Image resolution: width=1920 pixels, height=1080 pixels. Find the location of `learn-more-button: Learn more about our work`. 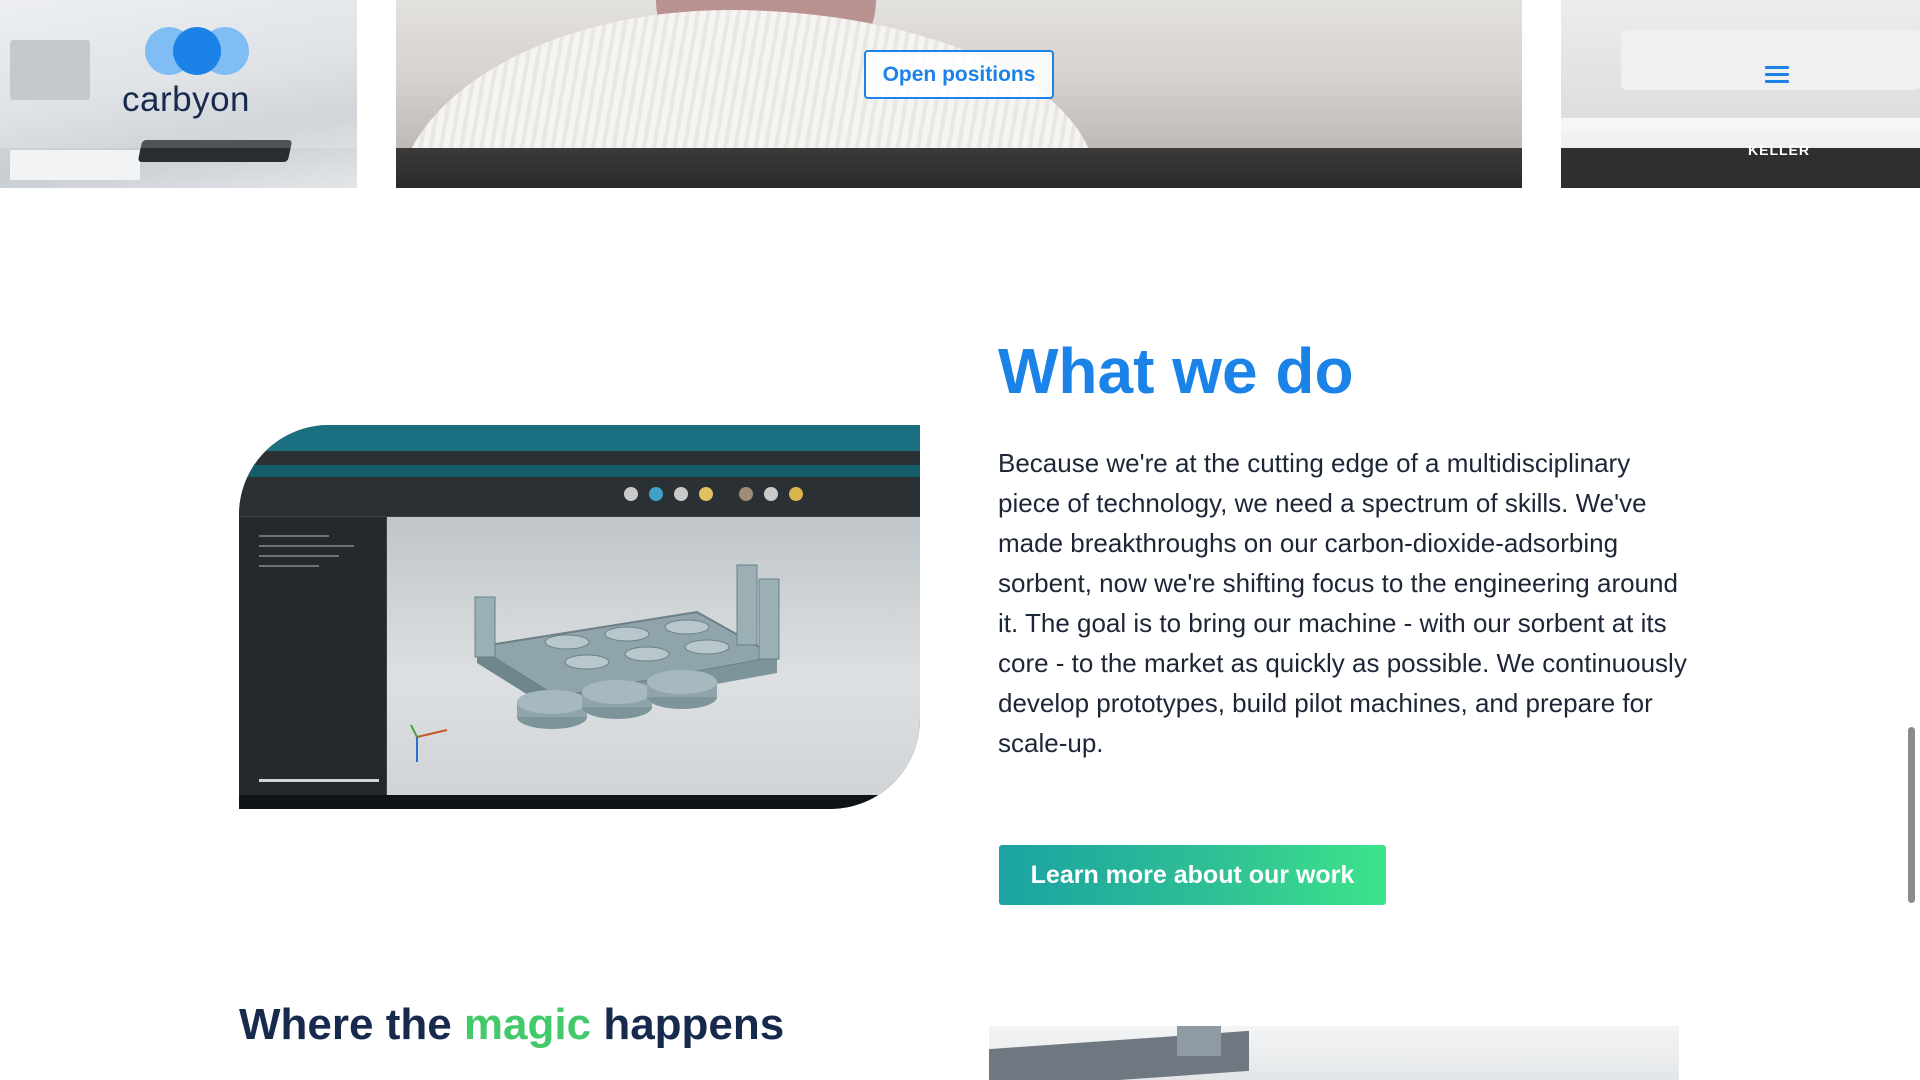

learn-more-button: Learn more about our work is located at coordinates (1192, 875).